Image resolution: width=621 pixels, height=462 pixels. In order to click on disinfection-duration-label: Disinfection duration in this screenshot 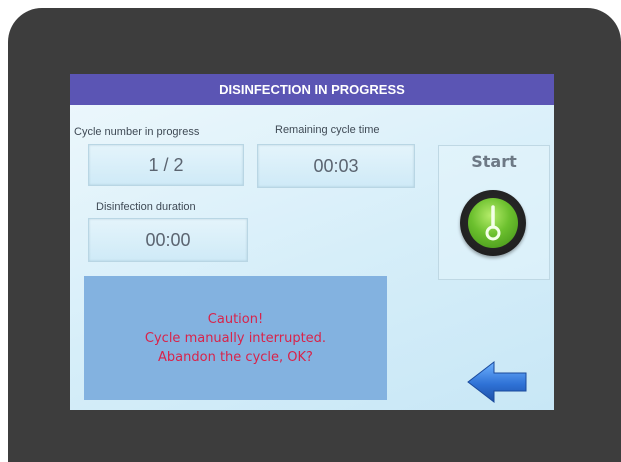, I will do `click(146, 207)`.